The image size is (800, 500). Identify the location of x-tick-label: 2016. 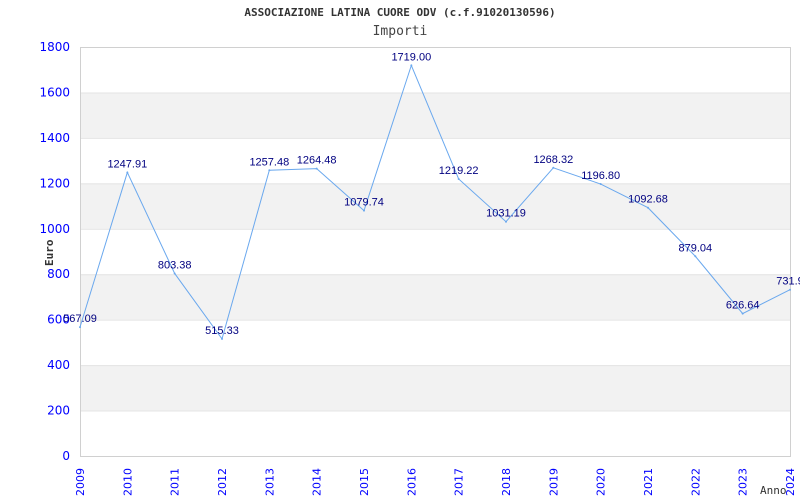
(411, 482).